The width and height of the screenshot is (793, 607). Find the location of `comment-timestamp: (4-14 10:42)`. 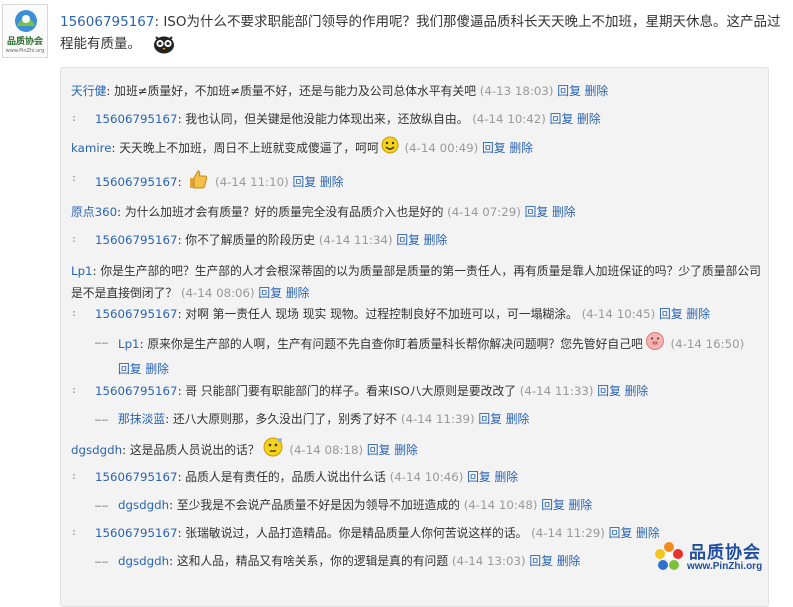

comment-timestamp: (4-14 10:42) is located at coordinates (509, 119).